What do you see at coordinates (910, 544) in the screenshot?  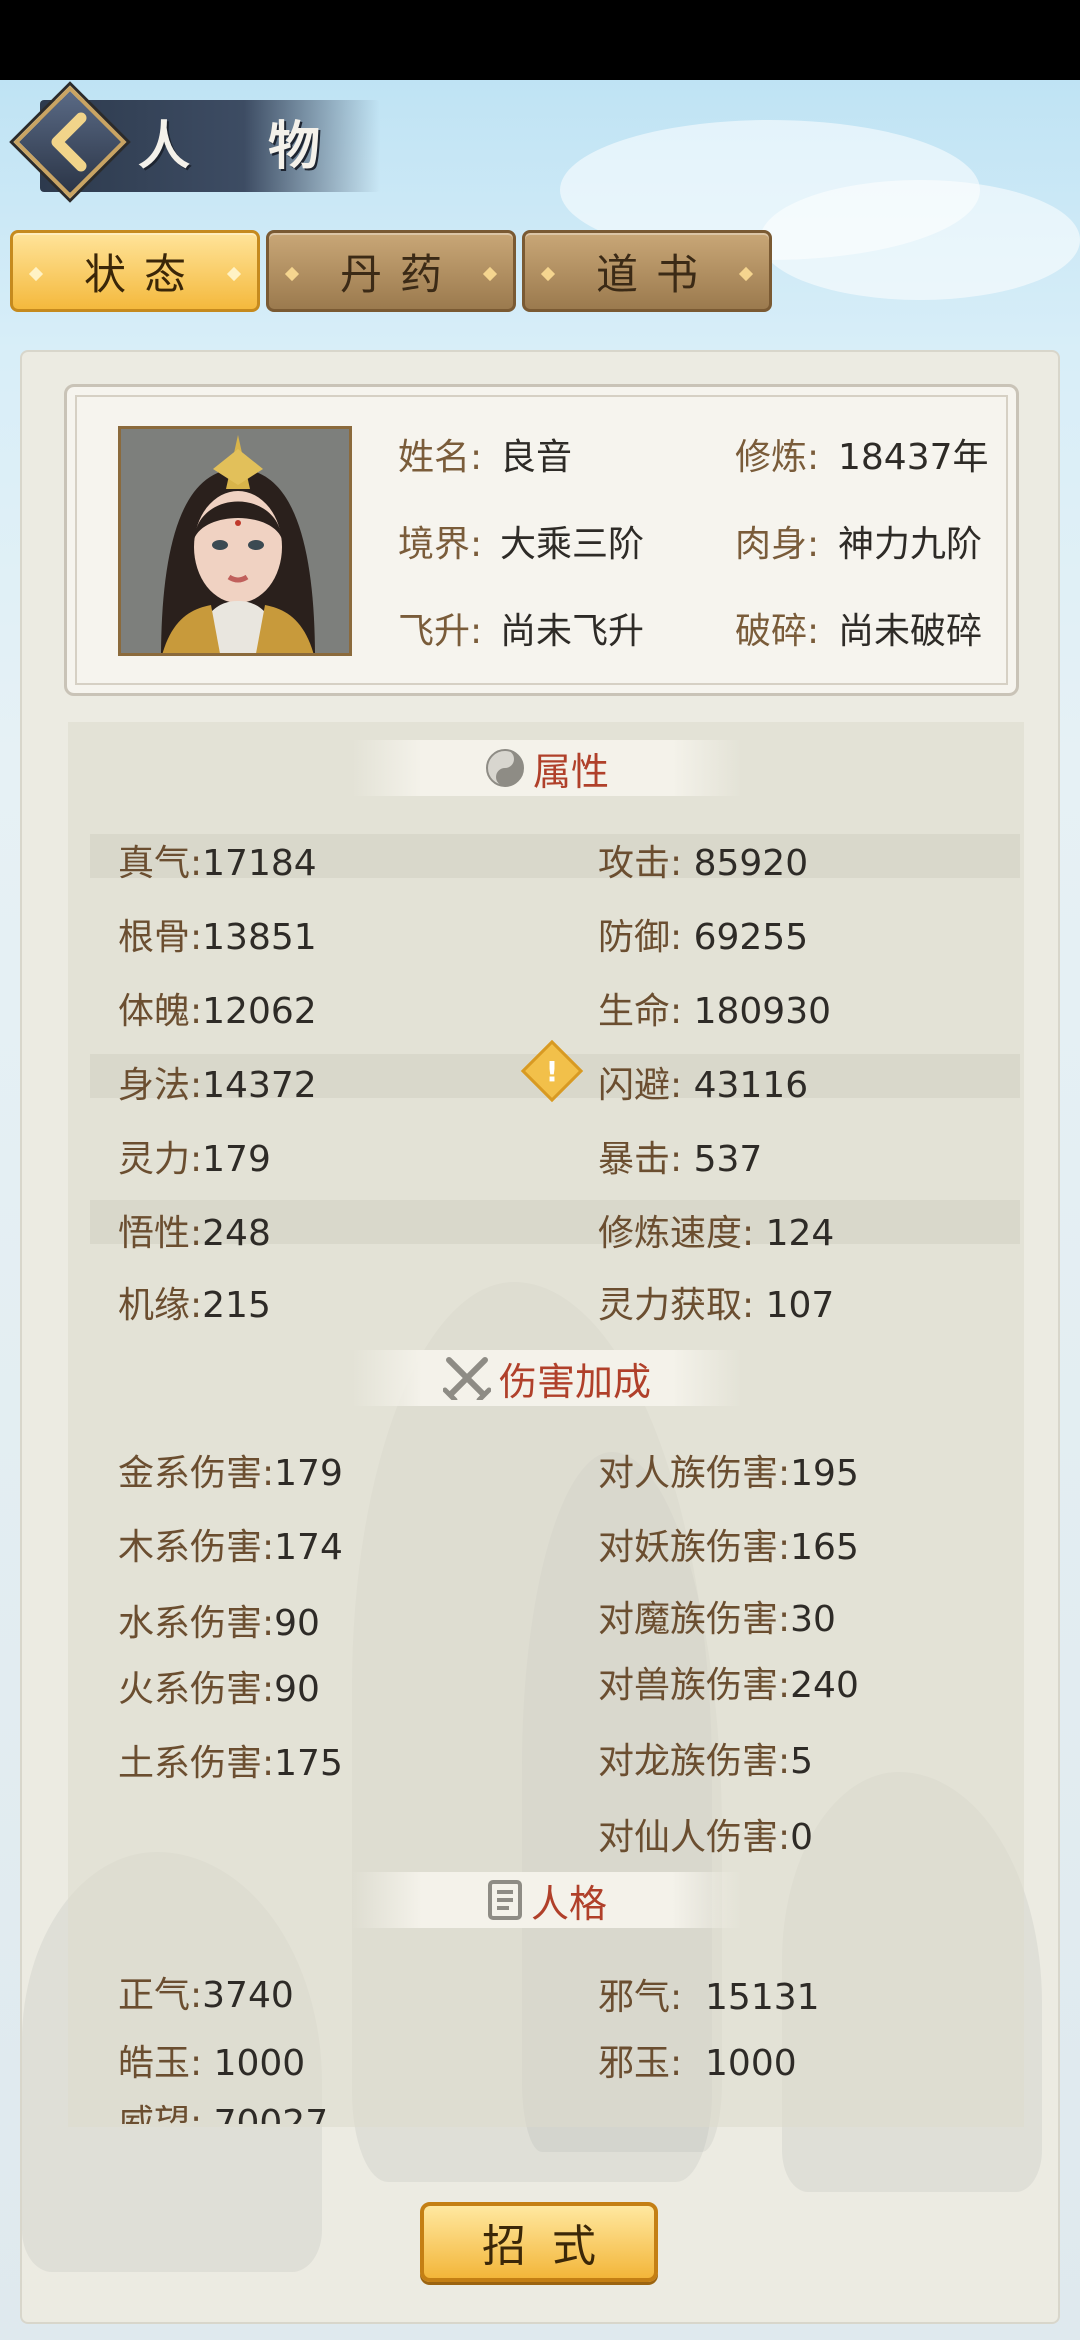 I see `body-value: 神力九阶` at bounding box center [910, 544].